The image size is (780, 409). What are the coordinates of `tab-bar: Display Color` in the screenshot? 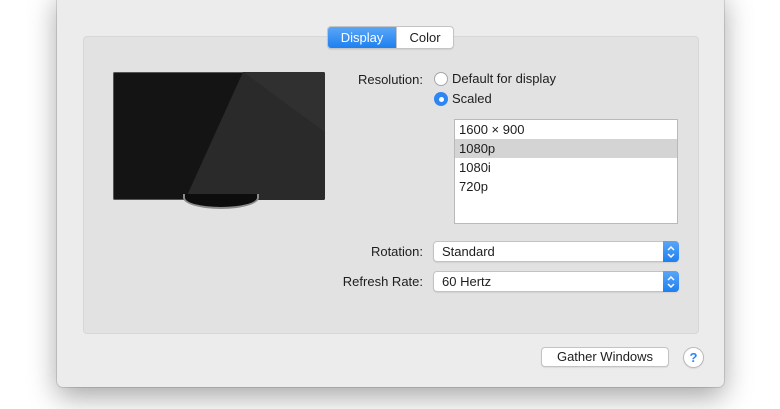 It's located at (390, 37).